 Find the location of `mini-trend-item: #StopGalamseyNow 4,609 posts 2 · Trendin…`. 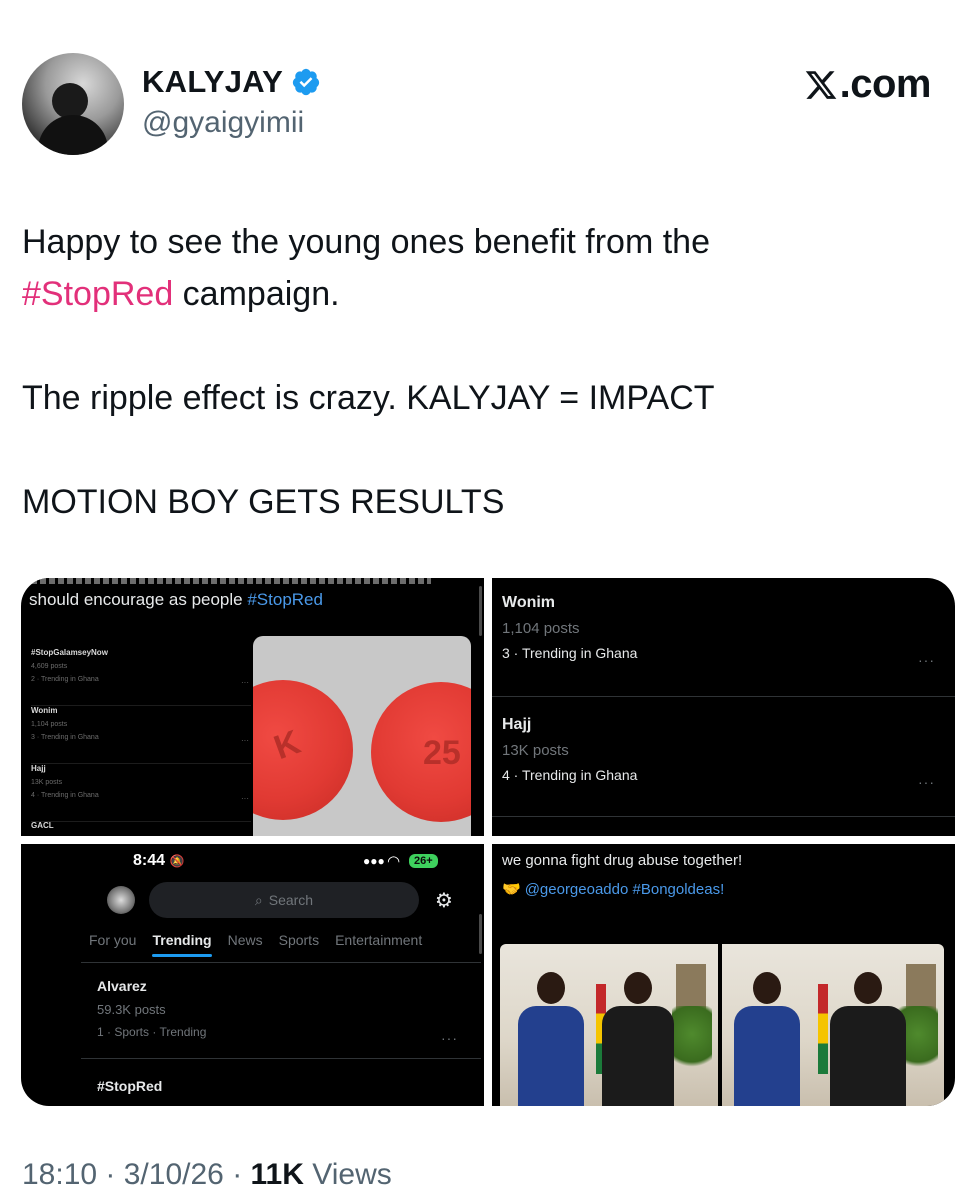

mini-trend-item: #StopGalamseyNow 4,609 posts 2 · Trendin… is located at coordinates (141, 677).